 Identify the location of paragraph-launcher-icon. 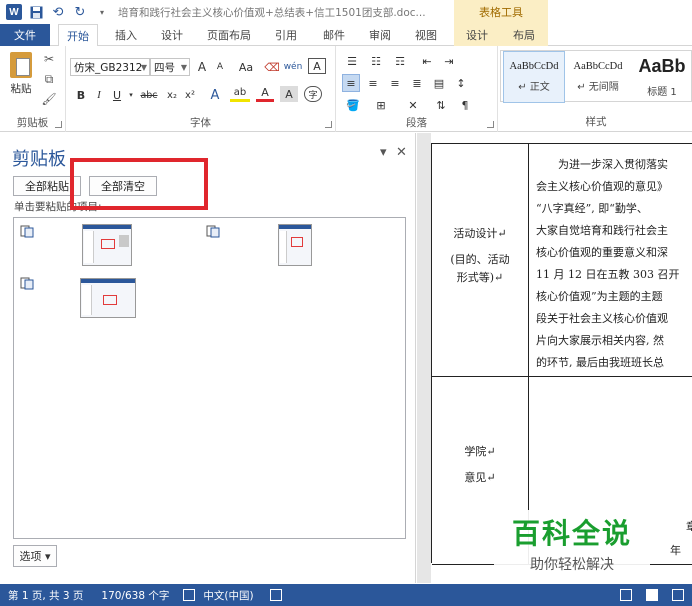
(490, 124).